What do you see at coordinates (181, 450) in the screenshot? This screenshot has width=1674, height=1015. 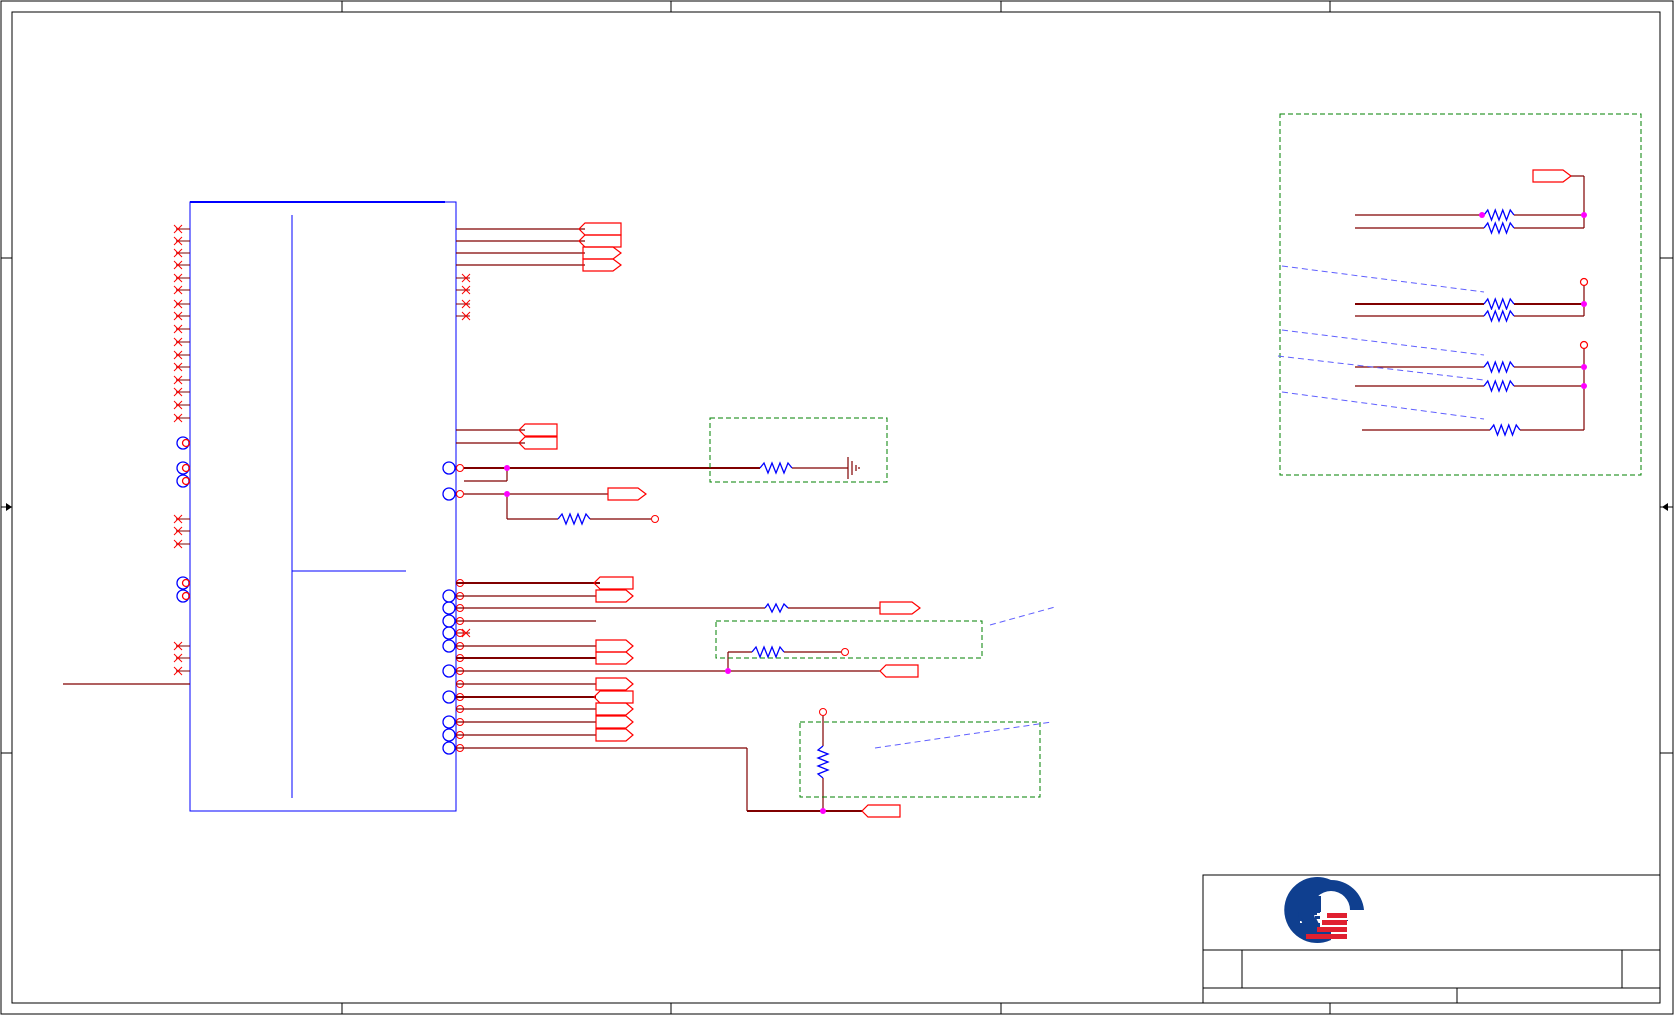 I see `left-pins-no-connect` at bounding box center [181, 450].